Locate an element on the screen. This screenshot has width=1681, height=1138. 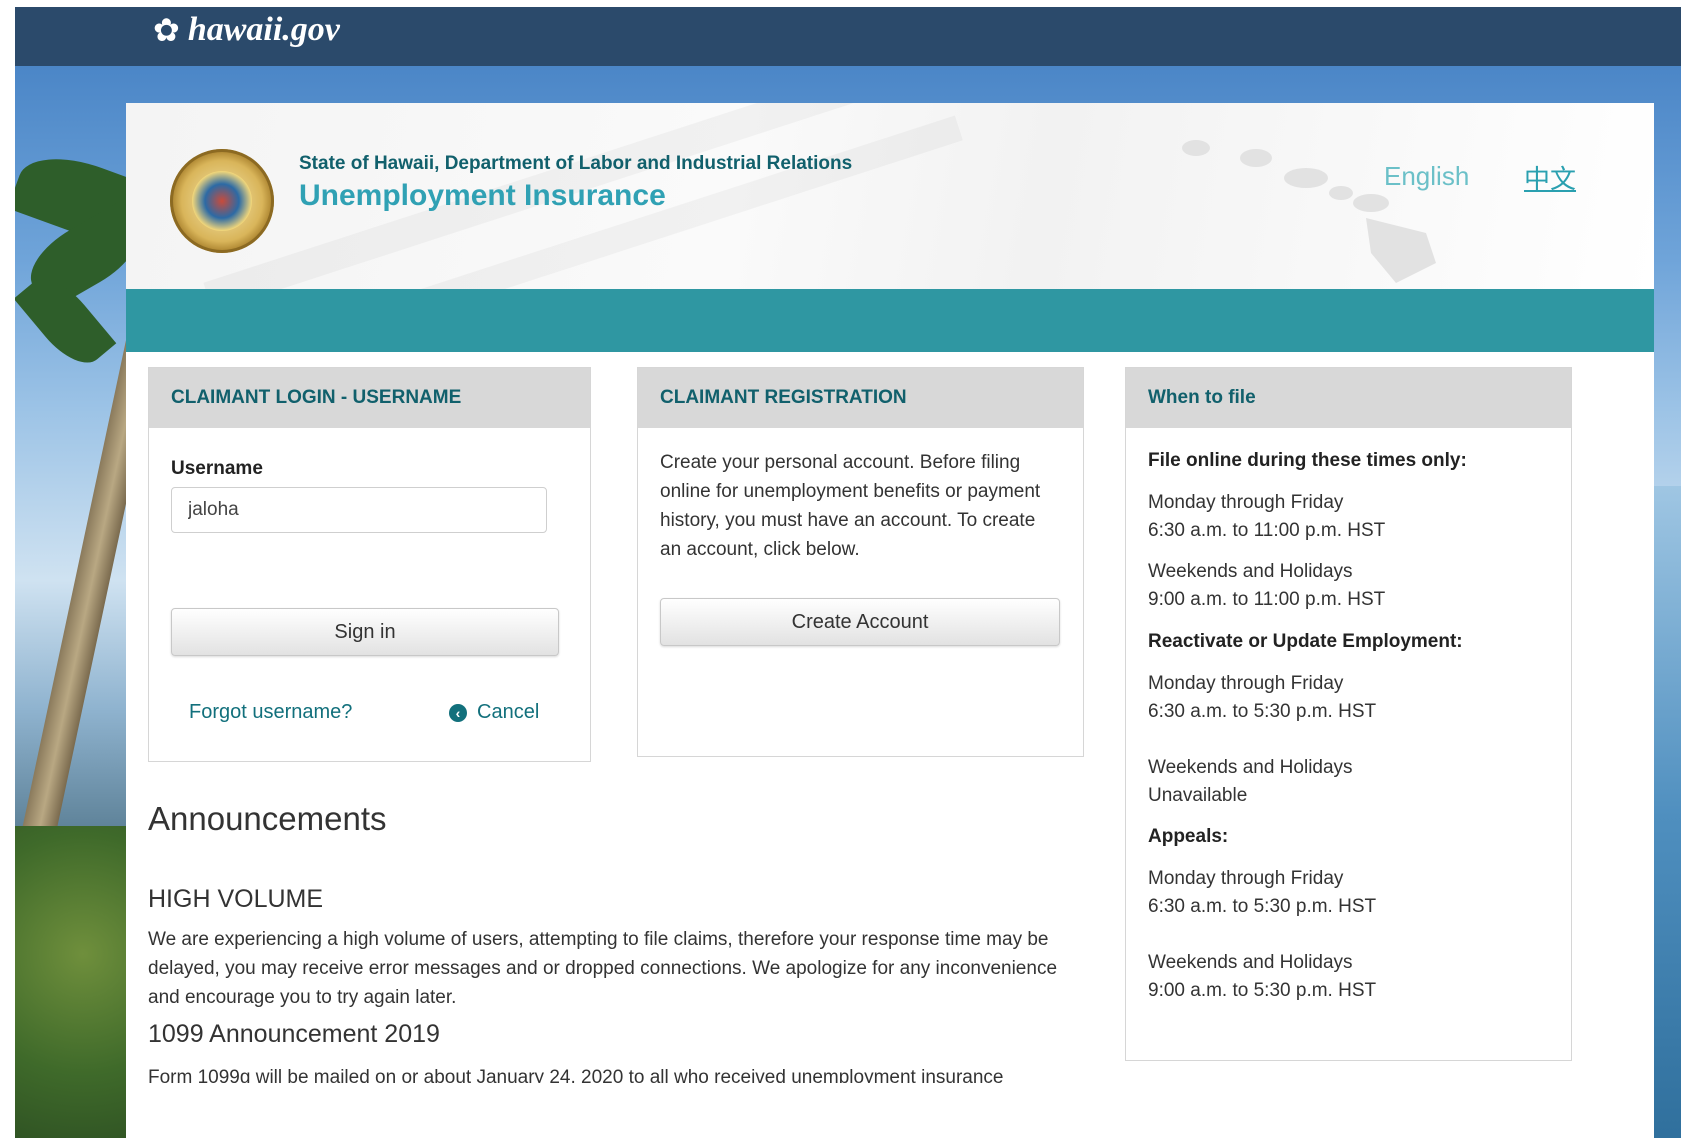
hawaiian-islands-icon is located at coordinates (1309, 211).